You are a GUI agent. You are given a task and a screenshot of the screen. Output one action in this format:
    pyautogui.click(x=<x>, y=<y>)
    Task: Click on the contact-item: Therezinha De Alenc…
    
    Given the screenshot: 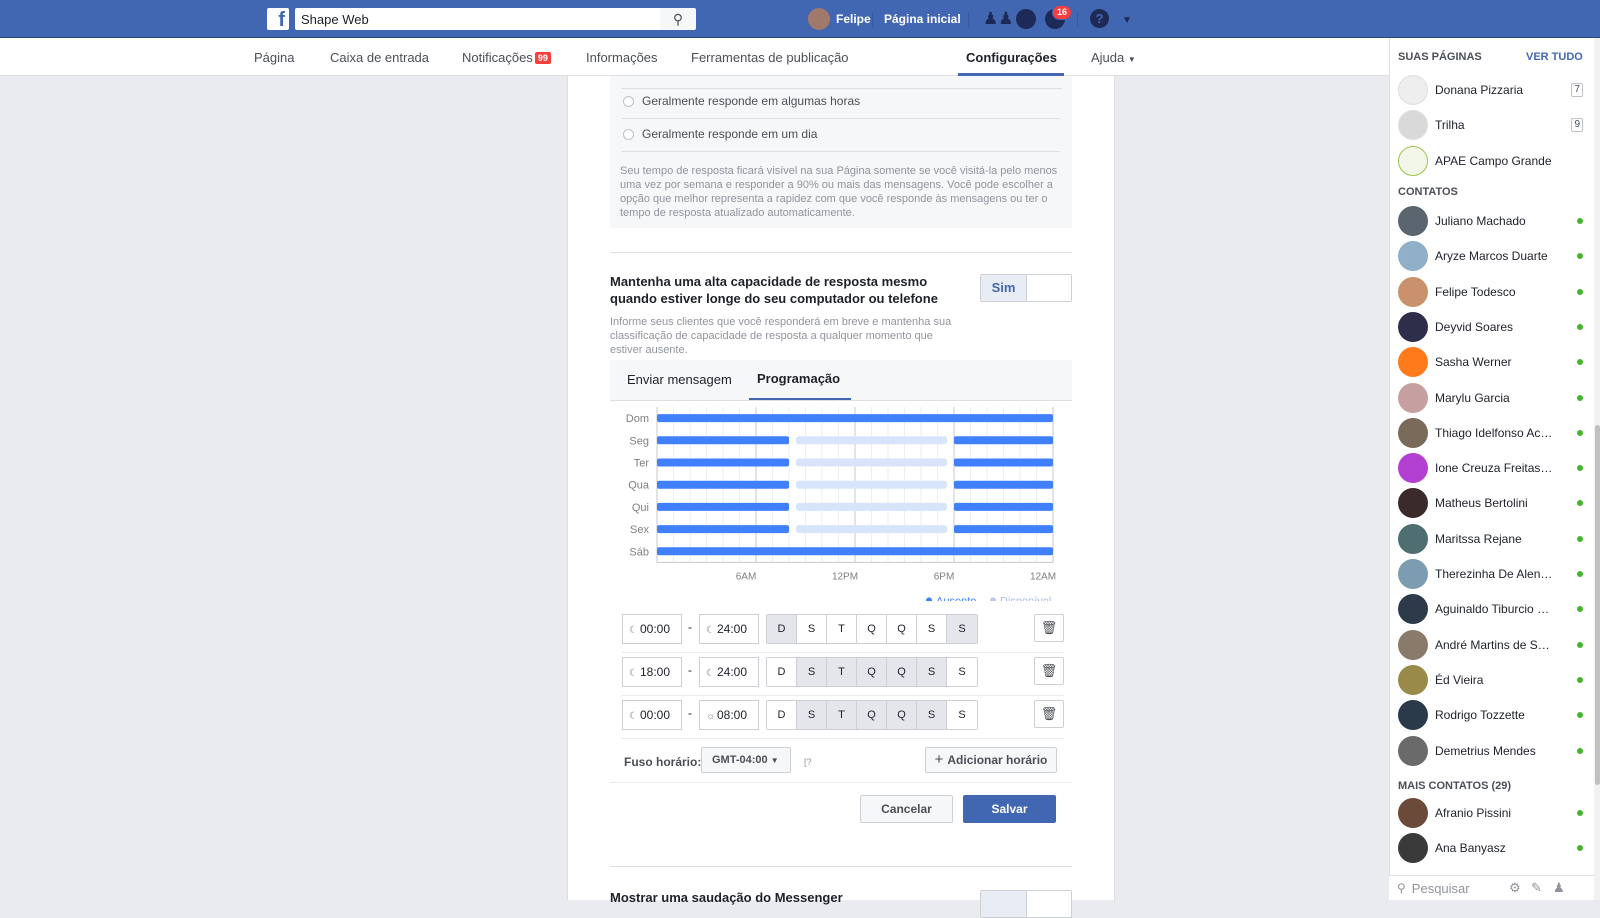 What is the action you would take?
    pyautogui.click(x=1490, y=574)
    